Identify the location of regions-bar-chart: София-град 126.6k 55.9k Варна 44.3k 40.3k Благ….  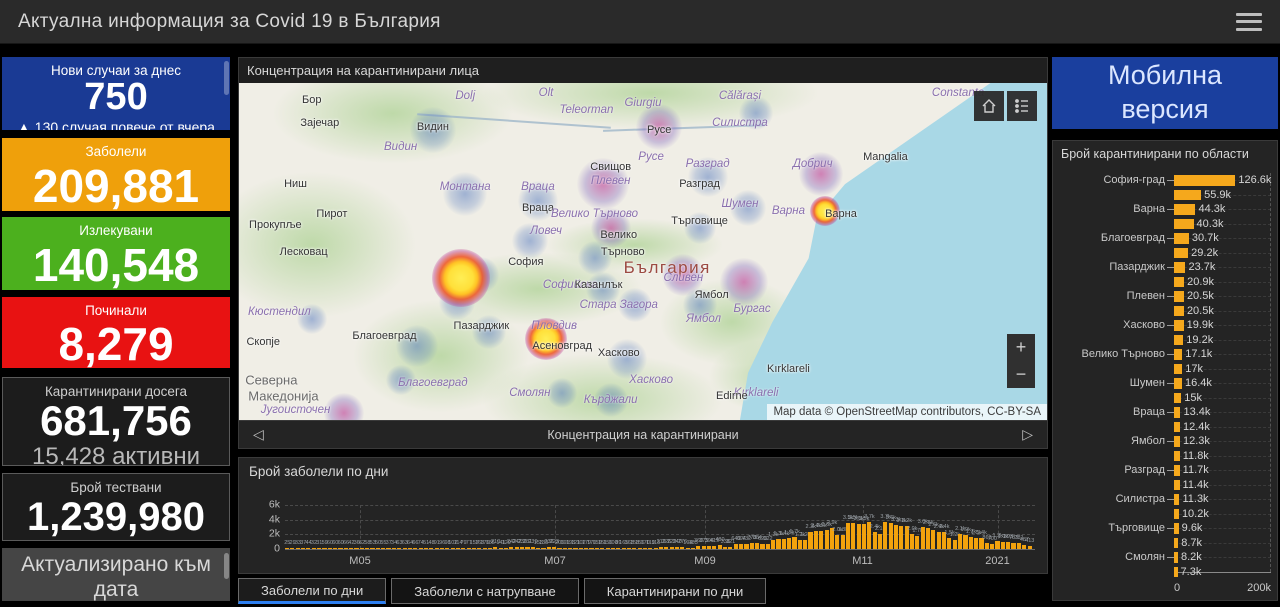
(1162, 375).